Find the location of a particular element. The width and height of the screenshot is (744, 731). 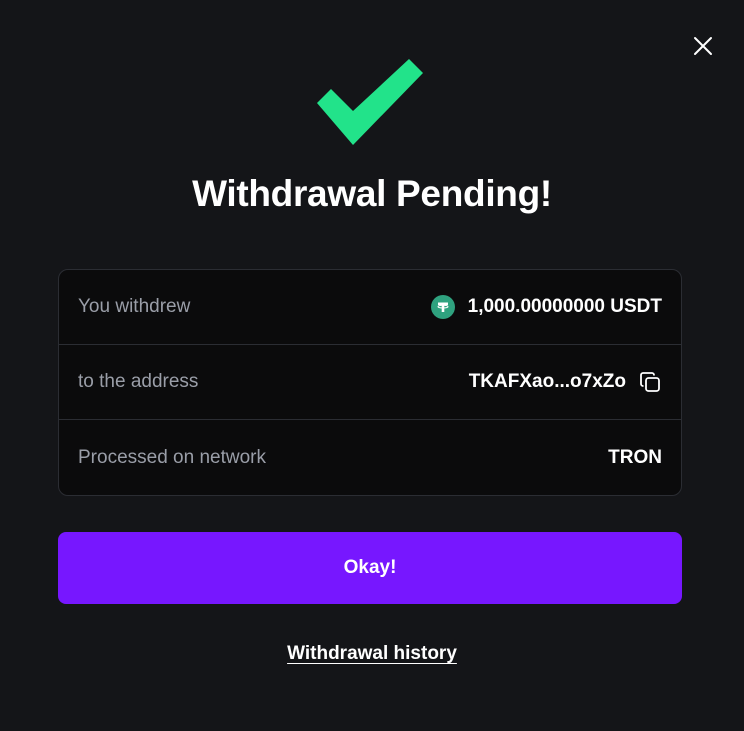

address-row: to the address TKAFXao...o7xZo is located at coordinates (370, 382).